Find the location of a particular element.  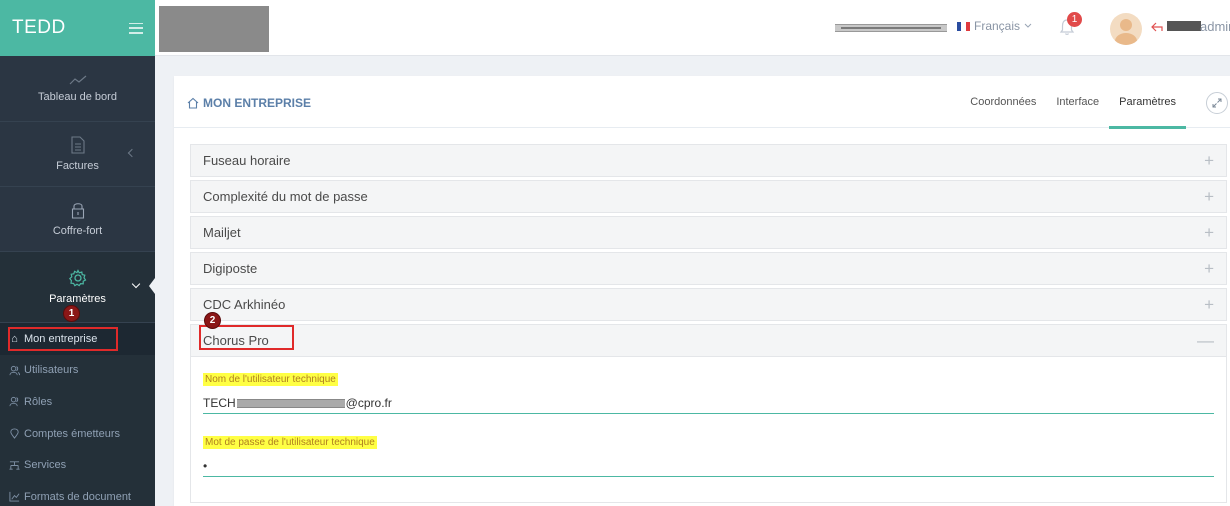

logout-icon is located at coordinates (1157, 27).